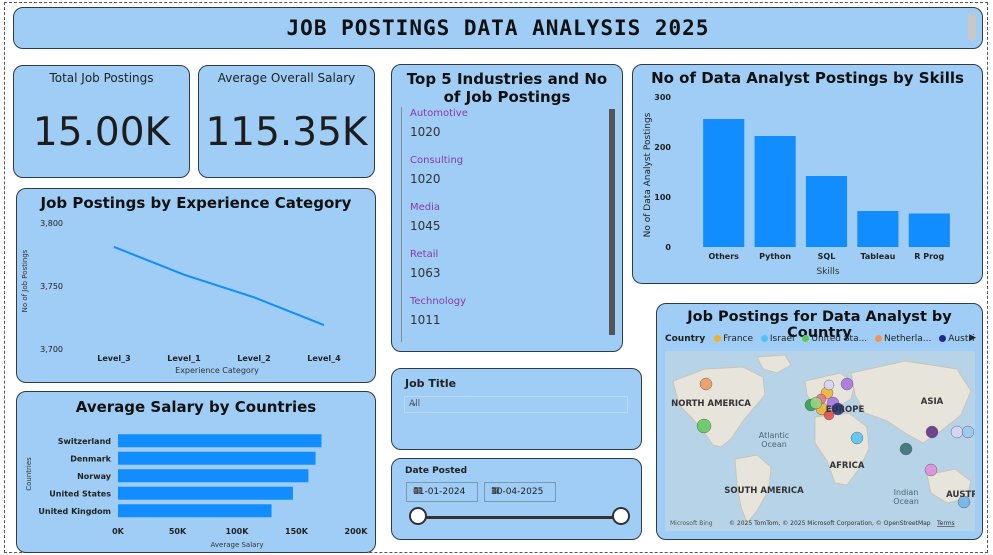  What do you see at coordinates (932, 402) in the screenshot?
I see `map-label: ASIA` at bounding box center [932, 402].